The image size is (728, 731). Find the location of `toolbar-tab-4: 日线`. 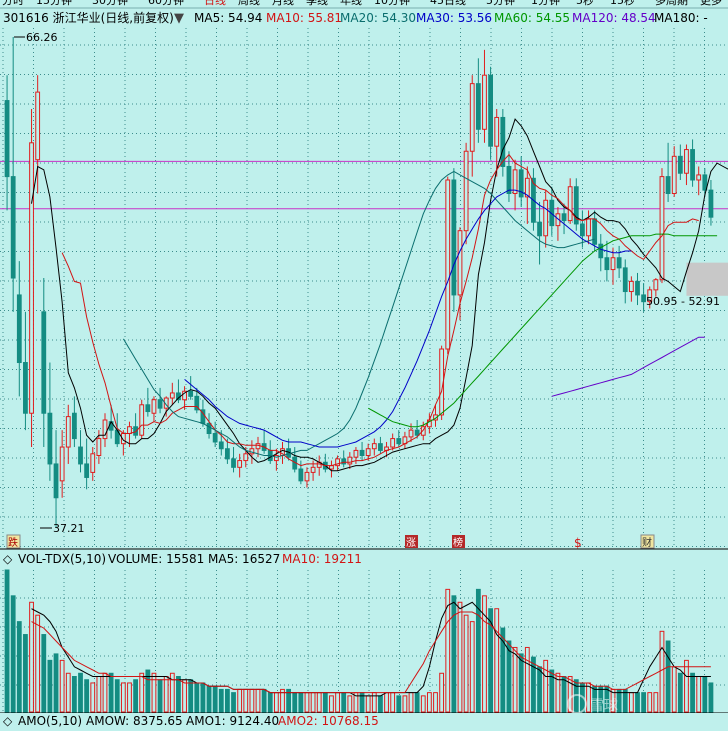

toolbar-tab-4: 日线 is located at coordinates (215, 3).